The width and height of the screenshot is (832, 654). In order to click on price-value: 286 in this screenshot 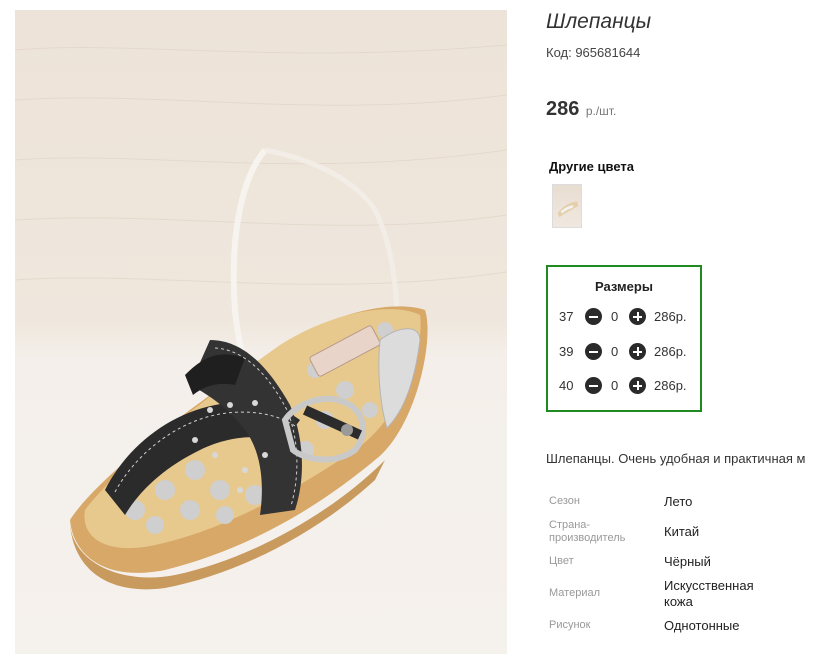, I will do `click(563, 109)`.